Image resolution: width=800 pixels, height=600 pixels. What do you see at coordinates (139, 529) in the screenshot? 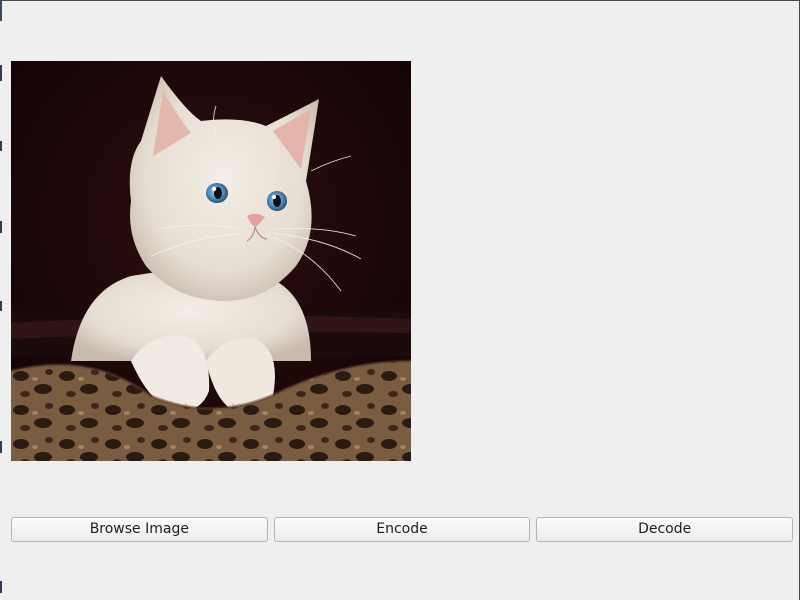
I see `browse-image-button: Browse Image` at bounding box center [139, 529].